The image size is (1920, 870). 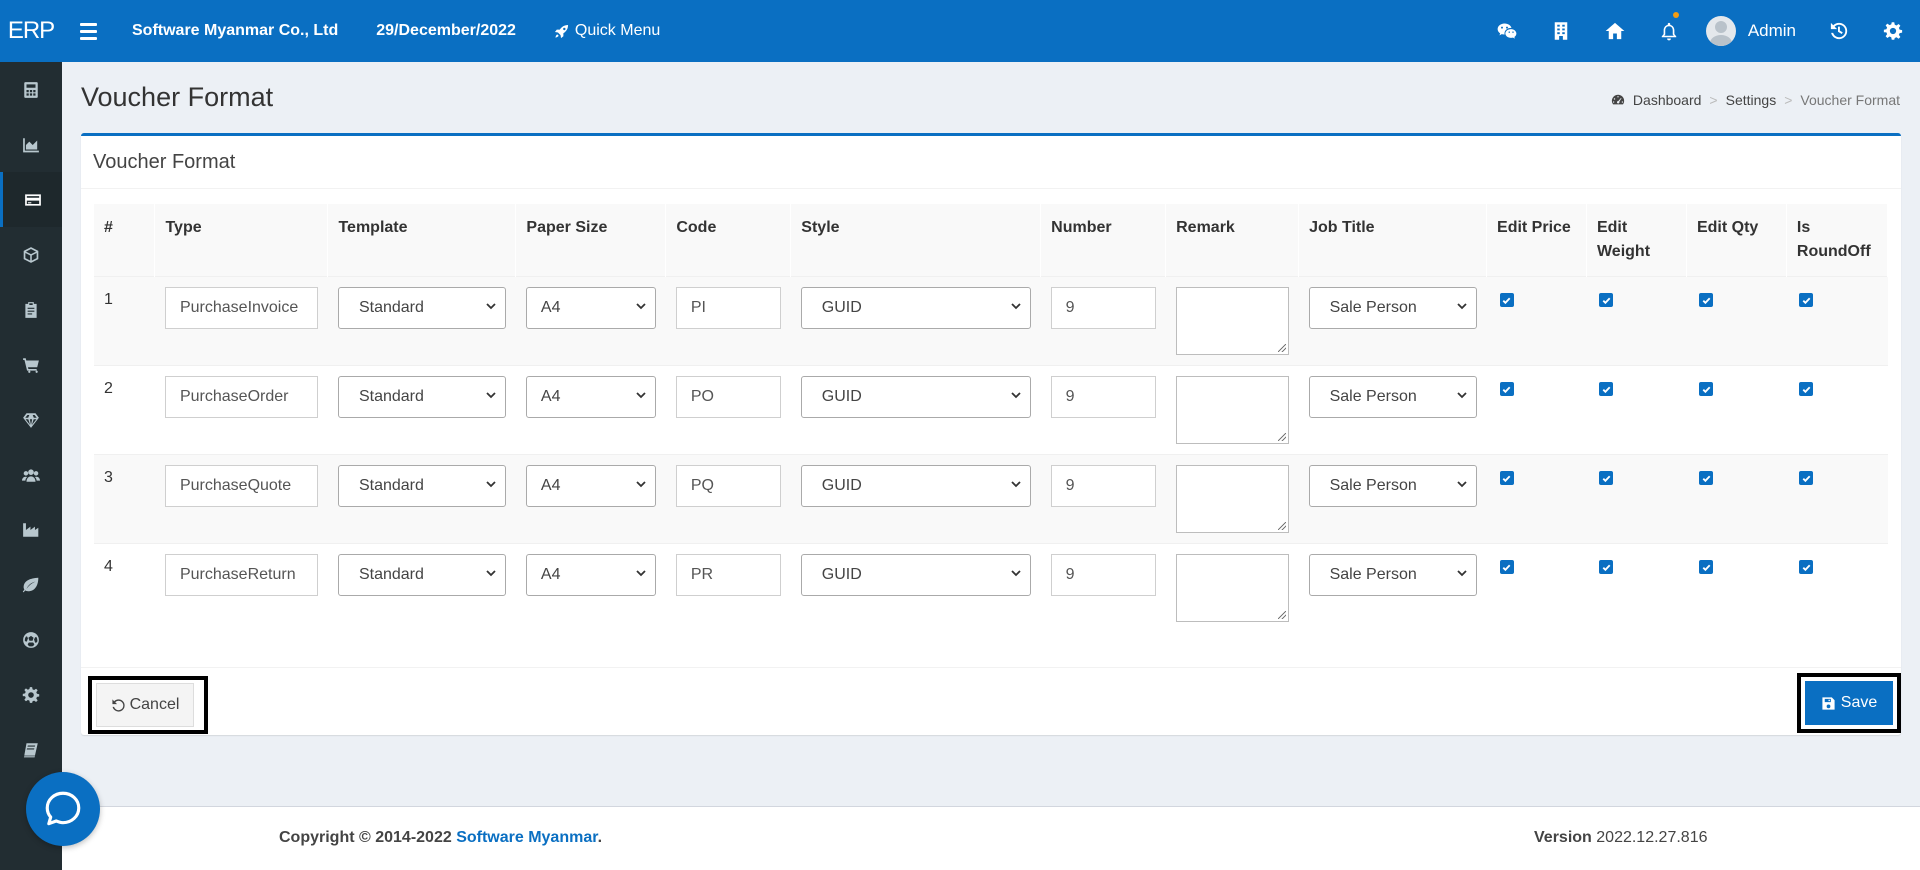 What do you see at coordinates (1561, 31) in the screenshot?
I see `branch-button` at bounding box center [1561, 31].